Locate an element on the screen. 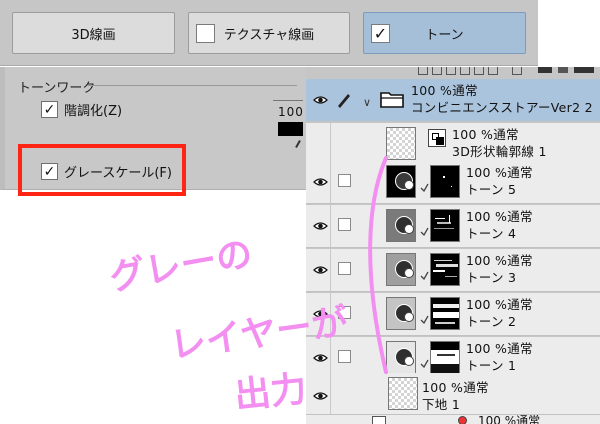 This screenshot has width=600, height=424. layer-name: トーン 2 is located at coordinates (491, 321).